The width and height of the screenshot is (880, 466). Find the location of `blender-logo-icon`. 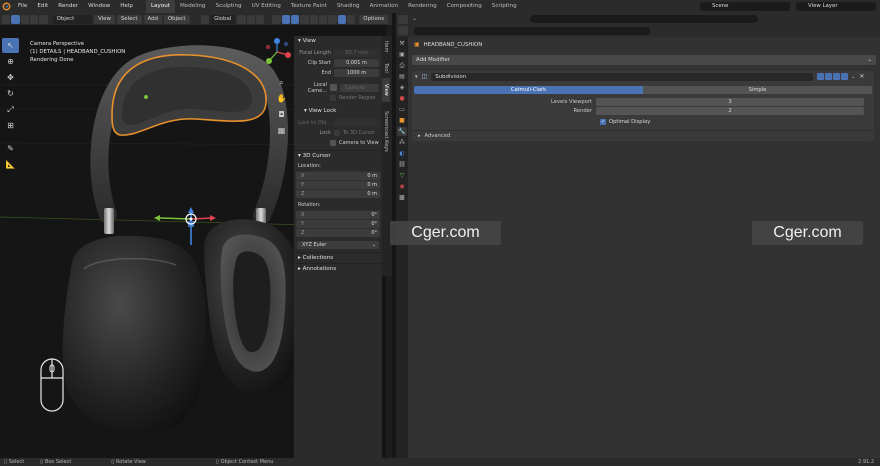

blender-logo-icon is located at coordinates (6, 6).